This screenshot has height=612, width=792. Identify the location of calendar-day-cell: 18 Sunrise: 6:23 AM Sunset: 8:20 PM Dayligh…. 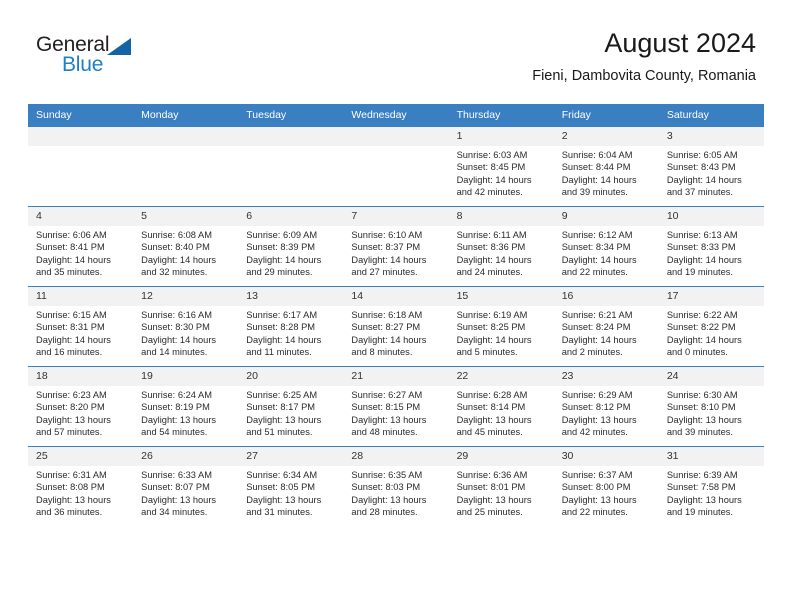
(81, 406).